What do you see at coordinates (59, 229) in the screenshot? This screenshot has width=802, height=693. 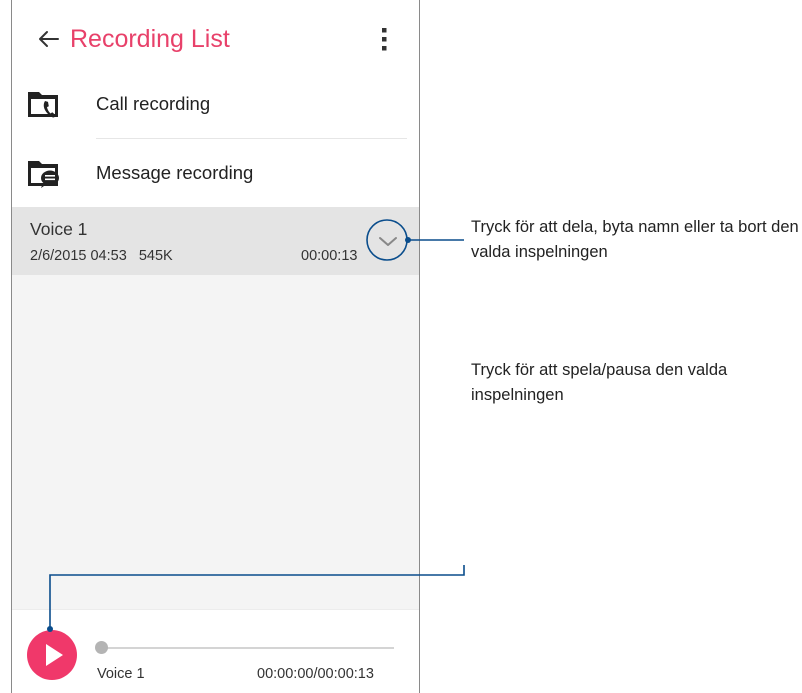 I see `recording-name: Voice 1` at bounding box center [59, 229].